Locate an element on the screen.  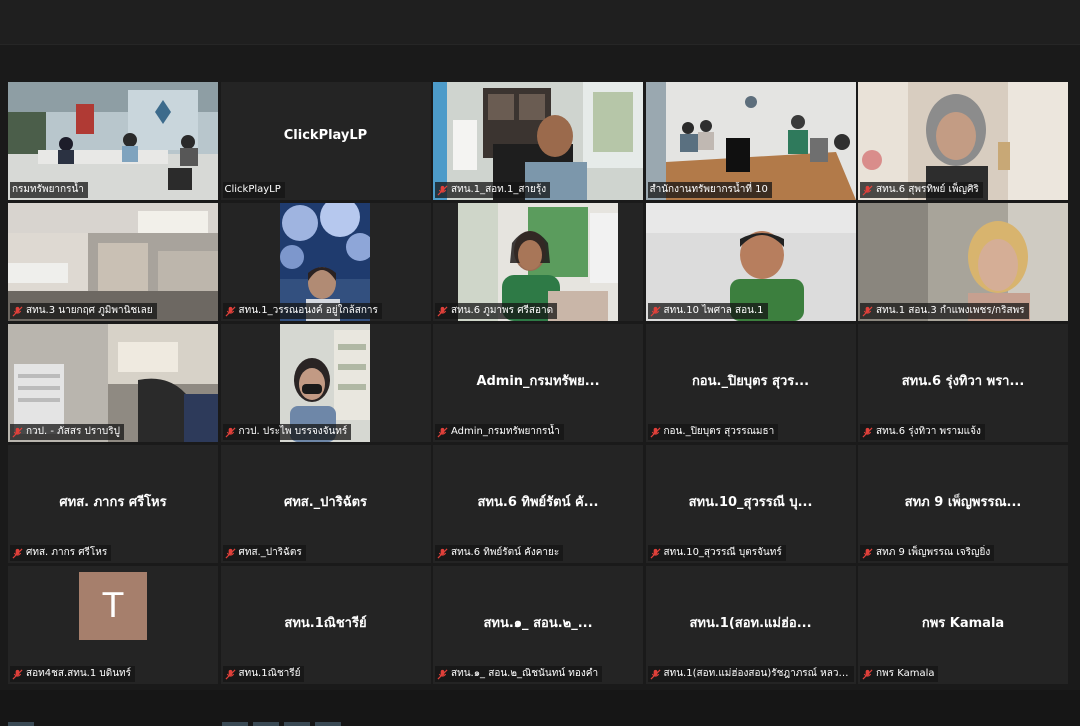
participant-name: กรมทรัพยากรน้ำ is located at coordinates (48, 189).